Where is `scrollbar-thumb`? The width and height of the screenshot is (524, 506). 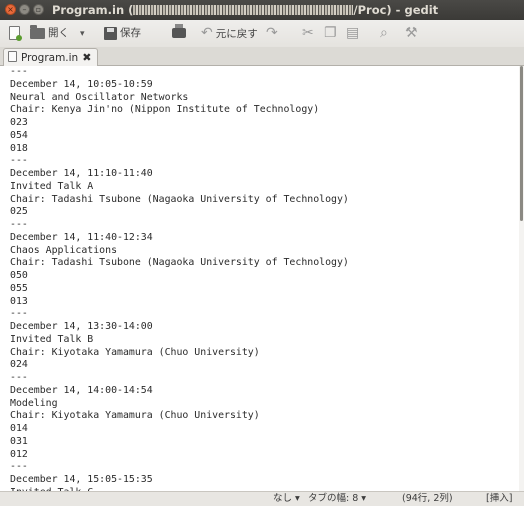
scrollbar-thumb is located at coordinates (521, 143).